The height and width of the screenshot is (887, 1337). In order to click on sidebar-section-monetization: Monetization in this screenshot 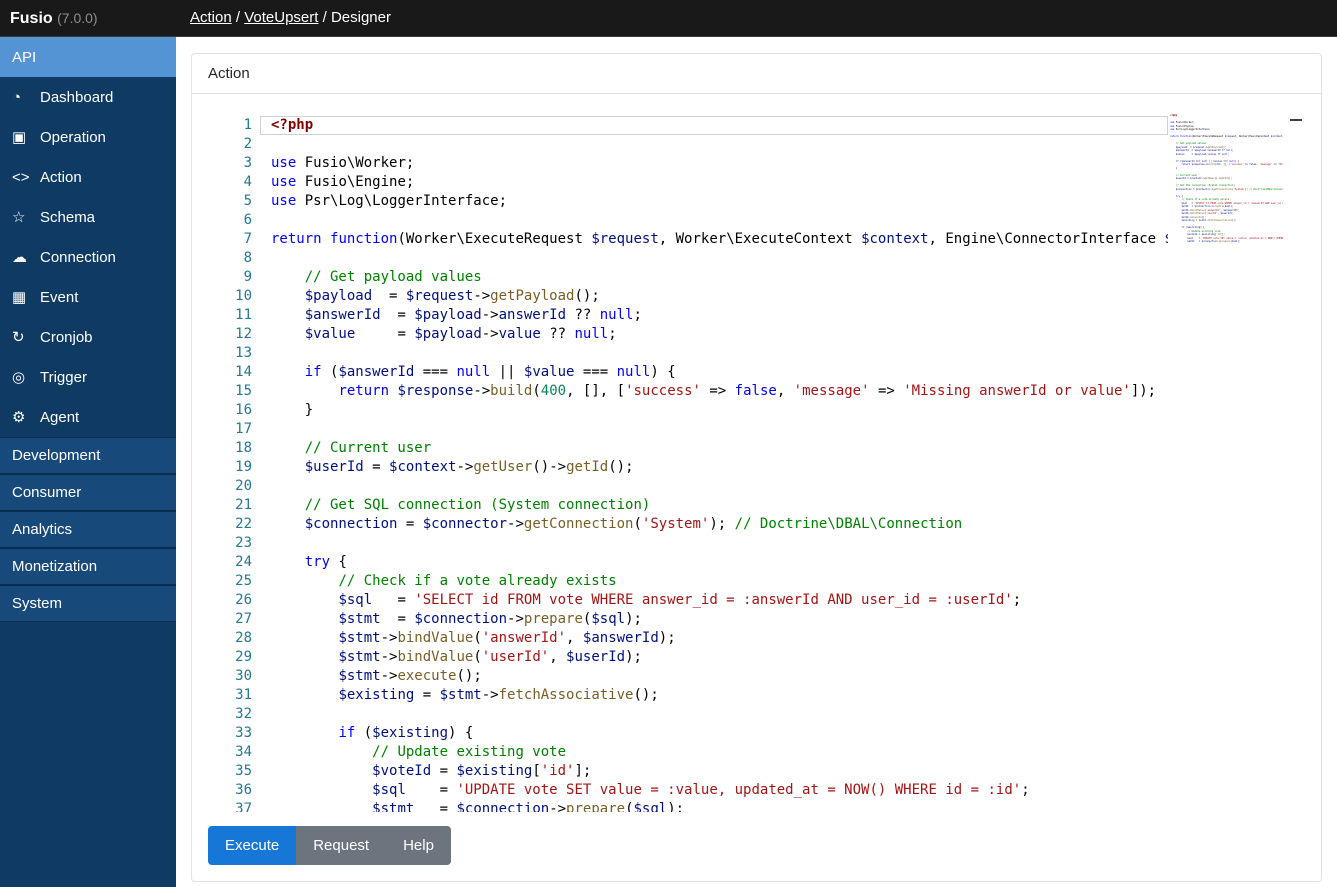, I will do `click(88, 566)`.